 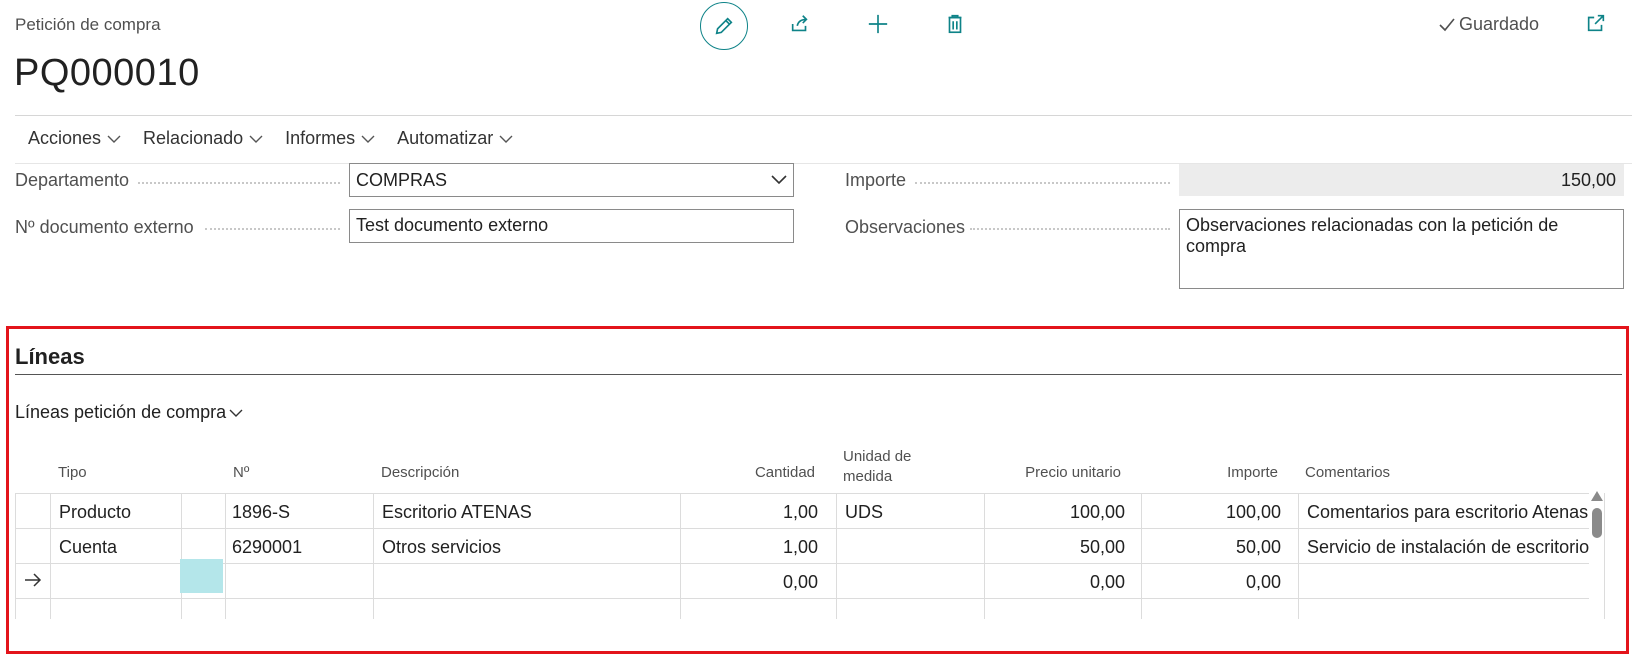 I want to click on lines-subpart-menu: Líneas petición de compra, so click(x=129, y=412).